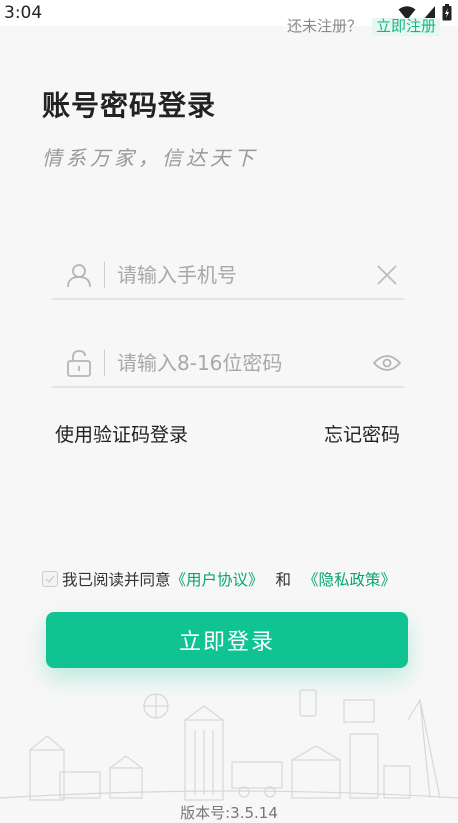 The width and height of the screenshot is (458, 823). What do you see at coordinates (349, 579) in the screenshot?
I see `privacy-policy-link: 《隐私政策》` at bounding box center [349, 579].